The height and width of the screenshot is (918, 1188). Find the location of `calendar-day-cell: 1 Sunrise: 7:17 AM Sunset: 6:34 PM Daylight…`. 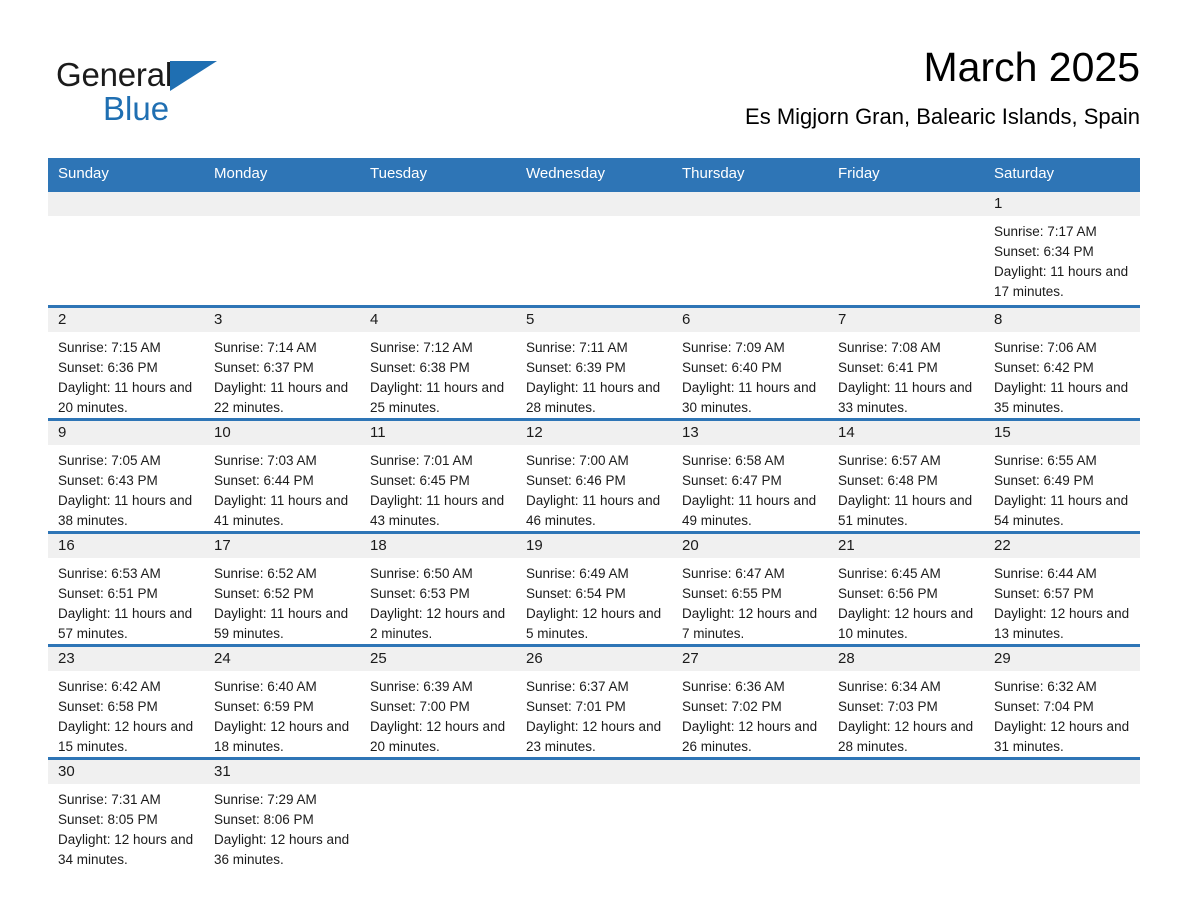

calendar-day-cell: 1 Sunrise: 7:17 AM Sunset: 6:34 PM Daylight… is located at coordinates (1062, 248).